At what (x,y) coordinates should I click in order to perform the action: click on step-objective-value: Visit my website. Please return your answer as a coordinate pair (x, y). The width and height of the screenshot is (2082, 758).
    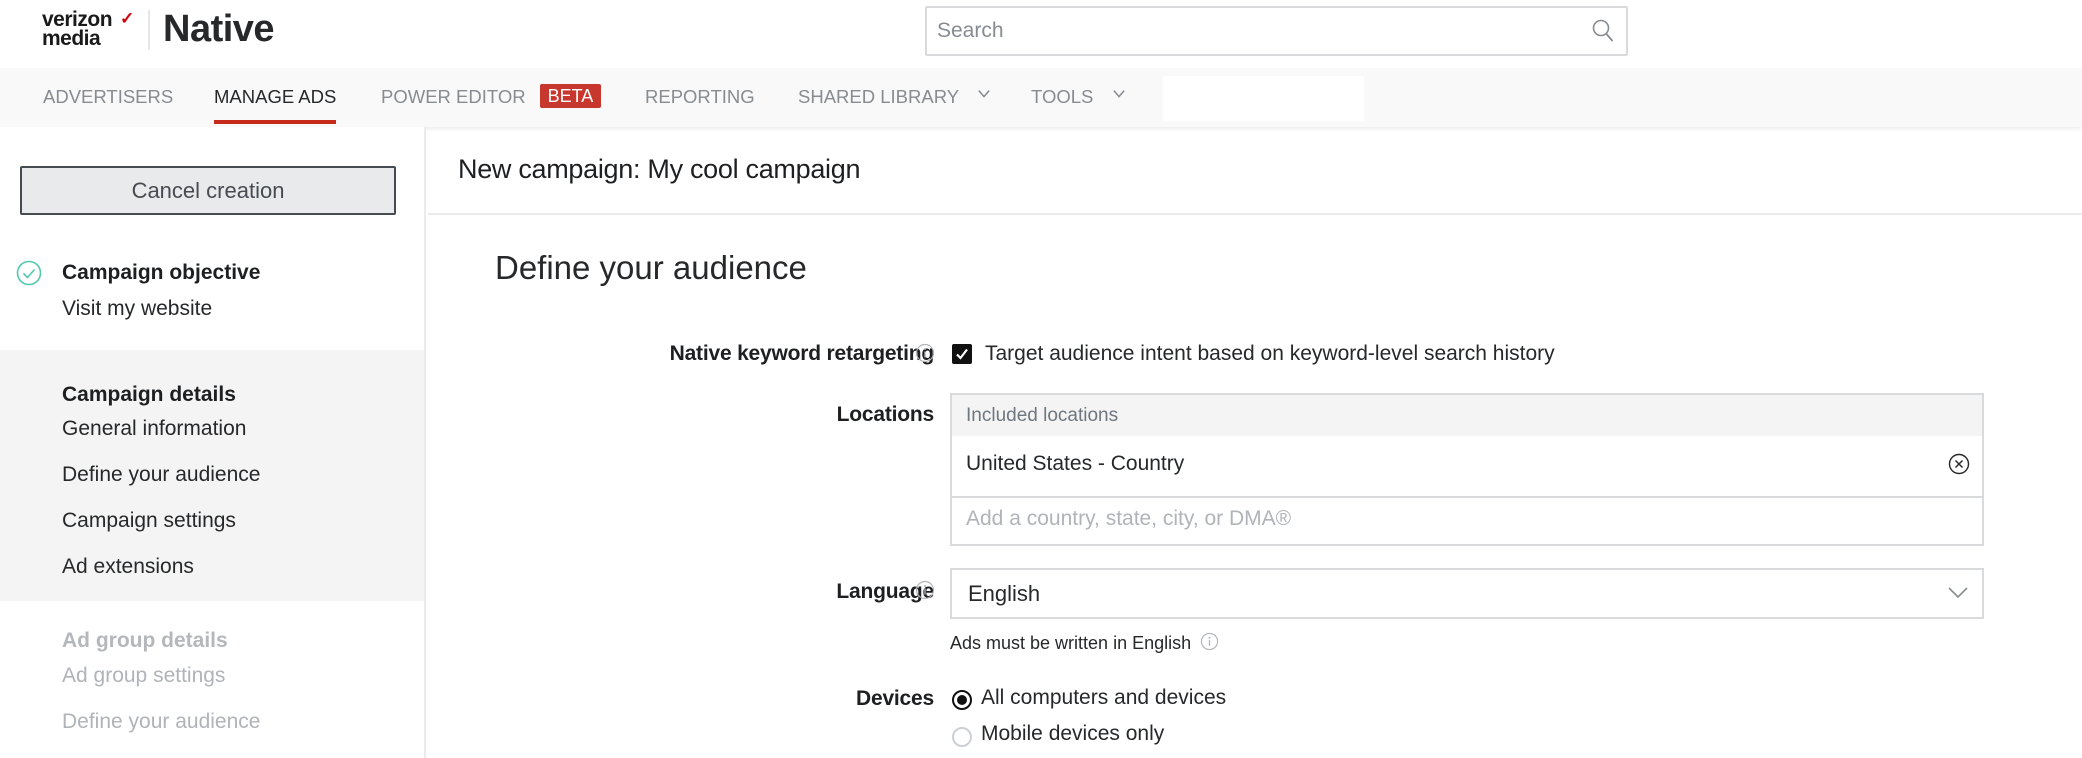
    Looking at the image, I should click on (137, 308).